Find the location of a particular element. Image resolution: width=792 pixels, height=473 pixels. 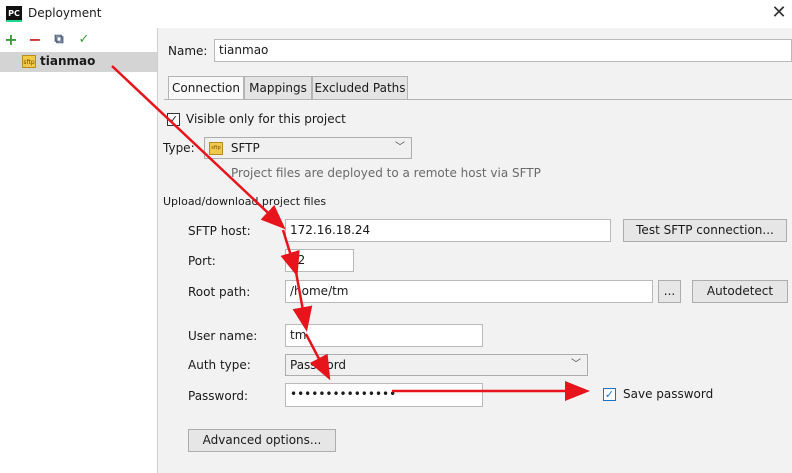

copy-icon: ⧉ is located at coordinates (59, 40).